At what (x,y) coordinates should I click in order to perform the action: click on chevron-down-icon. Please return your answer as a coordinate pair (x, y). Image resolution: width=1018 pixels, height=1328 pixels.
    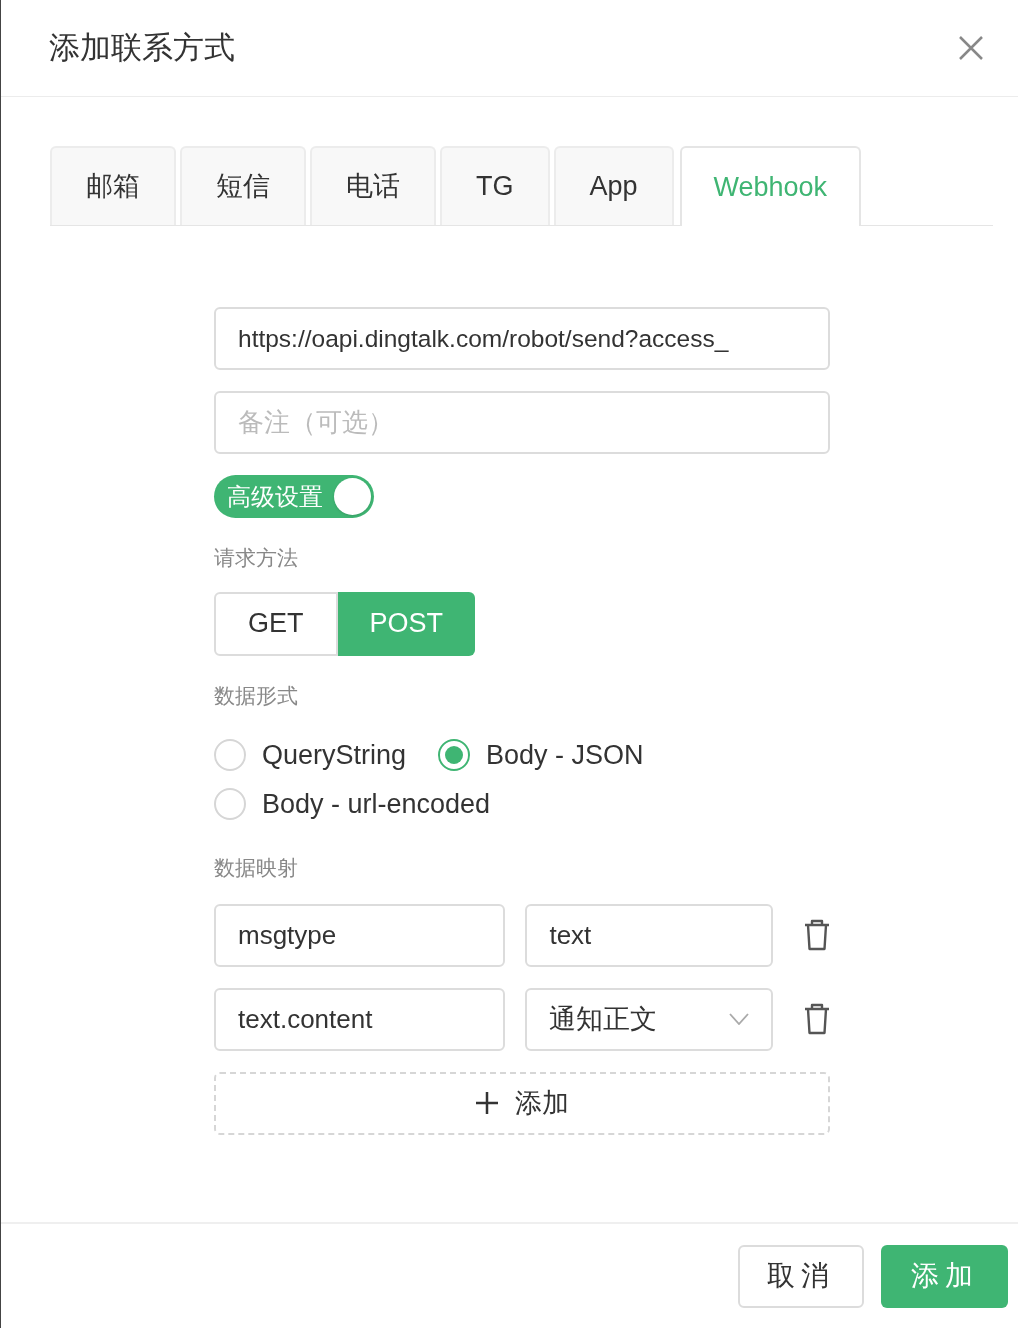
    Looking at the image, I should click on (739, 1019).